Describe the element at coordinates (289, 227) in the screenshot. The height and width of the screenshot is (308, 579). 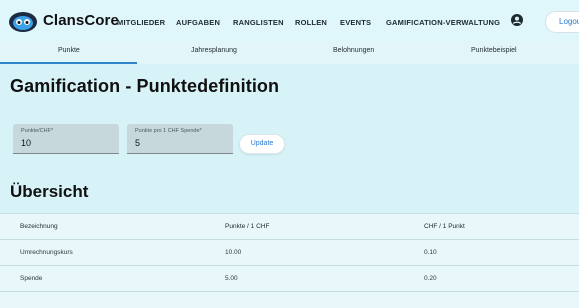
I see `table-header-row: Bezeichnung Punkte / 1 CHF CHF / 1 Punkt` at that location.